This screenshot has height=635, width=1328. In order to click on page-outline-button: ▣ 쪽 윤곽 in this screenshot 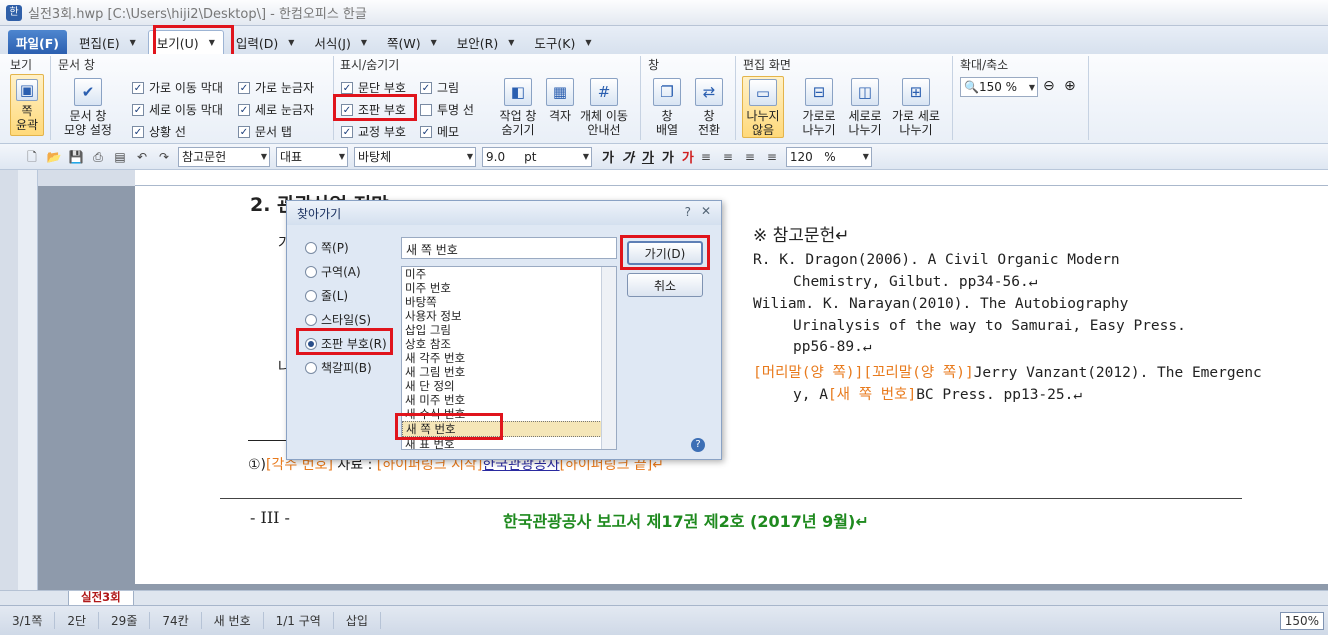, I will do `click(27, 105)`.